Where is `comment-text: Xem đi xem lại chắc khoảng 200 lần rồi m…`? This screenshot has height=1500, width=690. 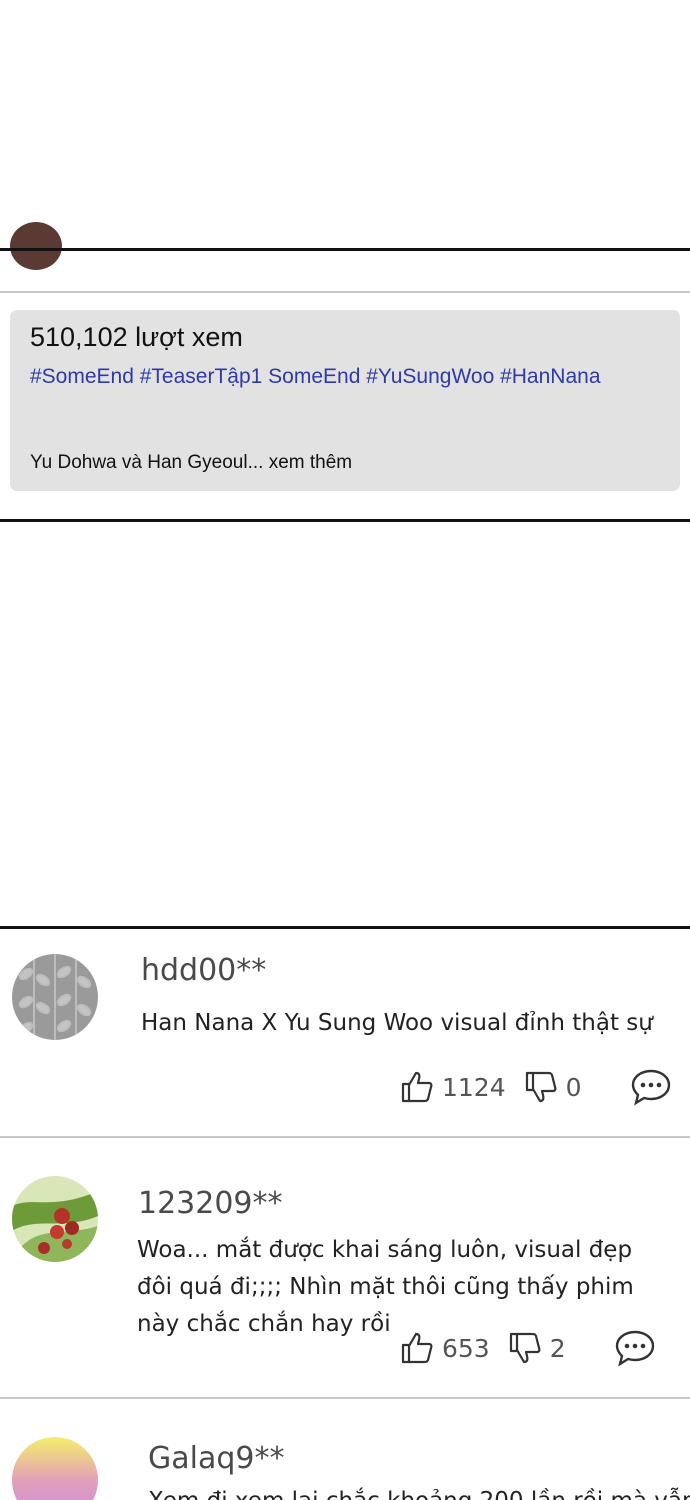
comment-text: Xem đi xem lại chắc khoảng 200 lần rồi m… is located at coordinates (419, 1491).